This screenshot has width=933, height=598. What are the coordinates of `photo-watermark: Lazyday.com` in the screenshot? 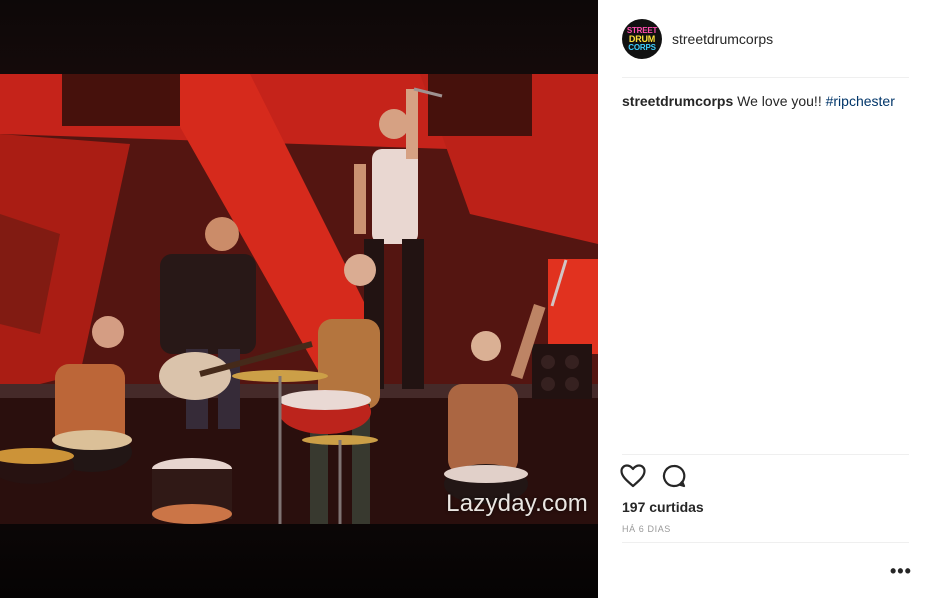 It's located at (517, 503).